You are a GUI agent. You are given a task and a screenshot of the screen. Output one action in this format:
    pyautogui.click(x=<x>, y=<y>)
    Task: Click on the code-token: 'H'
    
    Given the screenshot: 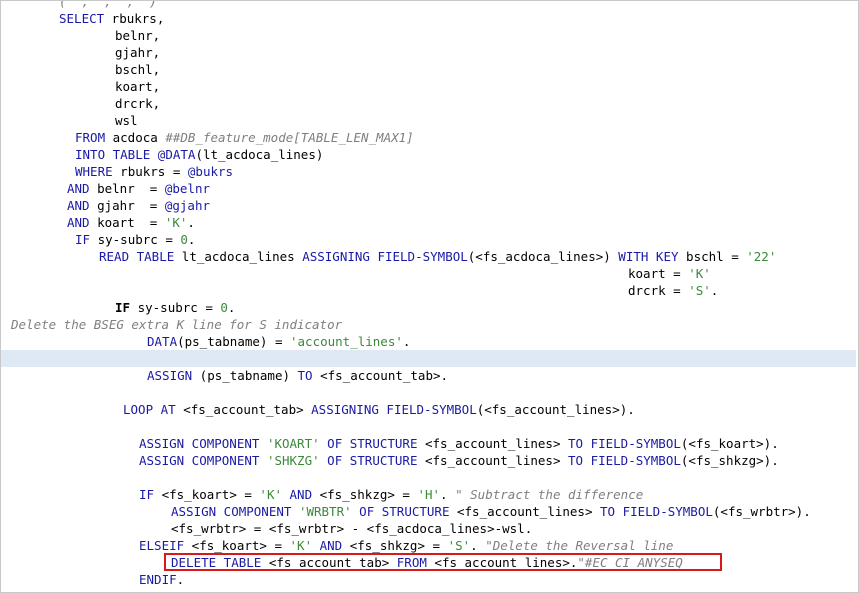 What is the action you would take?
    pyautogui.click(x=429, y=494)
    